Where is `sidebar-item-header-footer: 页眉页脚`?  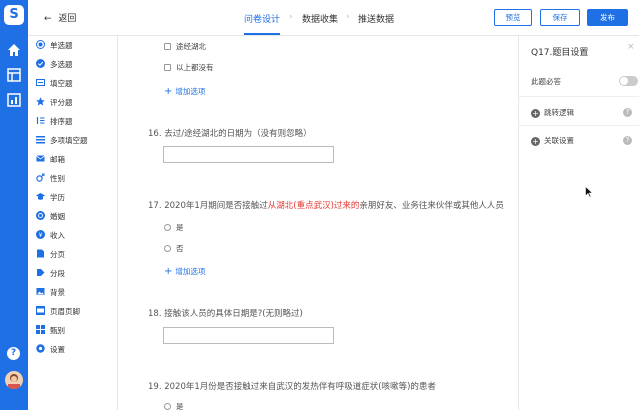 sidebar-item-header-footer: 页眉页脚 is located at coordinates (58, 312).